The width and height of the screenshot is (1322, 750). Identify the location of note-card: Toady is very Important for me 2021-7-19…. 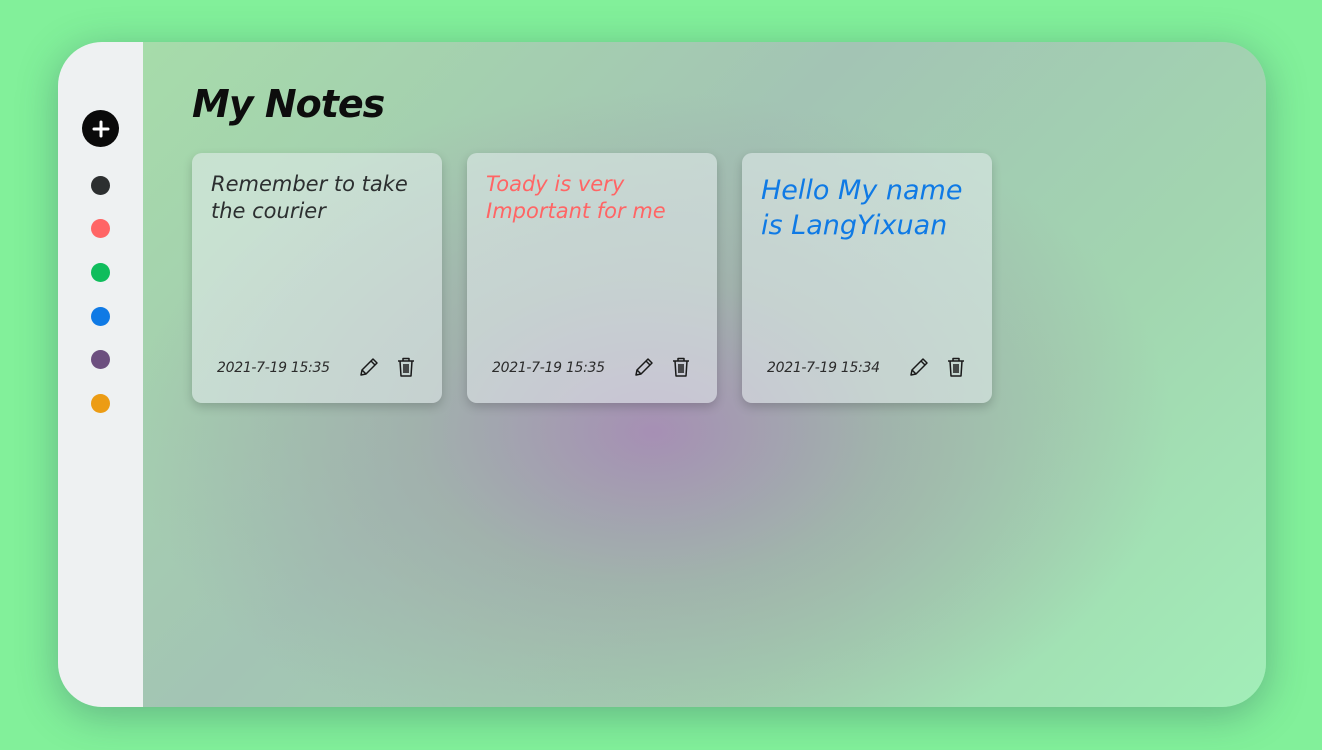
(592, 278).